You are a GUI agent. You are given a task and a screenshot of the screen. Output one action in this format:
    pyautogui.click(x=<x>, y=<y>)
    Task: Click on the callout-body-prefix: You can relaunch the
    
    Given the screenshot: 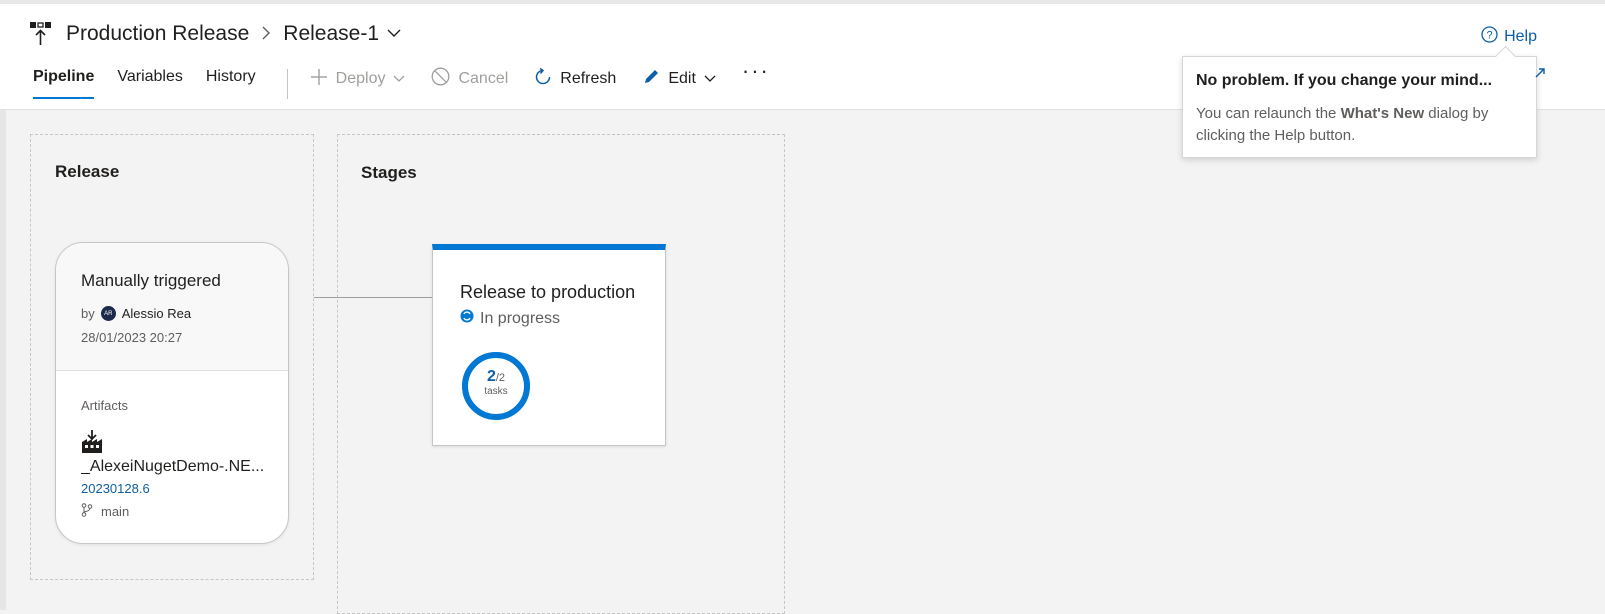 What is the action you would take?
    pyautogui.click(x=1268, y=113)
    